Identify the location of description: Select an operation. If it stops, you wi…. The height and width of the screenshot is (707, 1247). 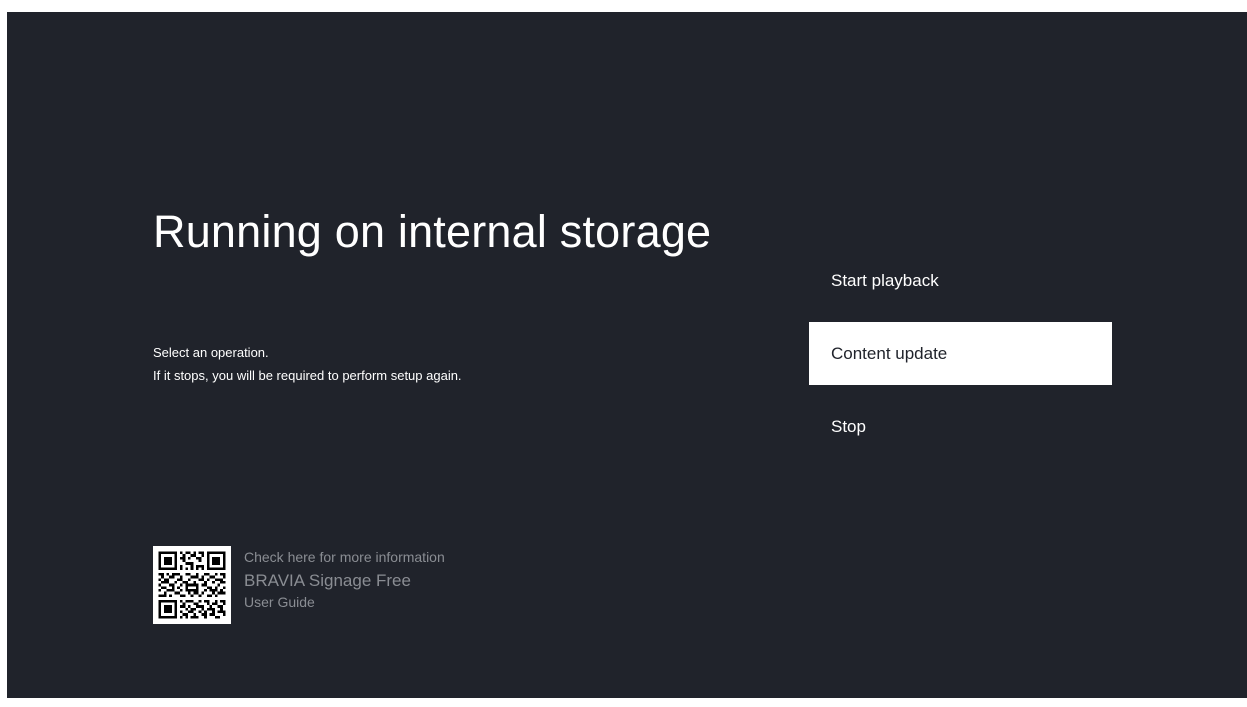
(307, 364).